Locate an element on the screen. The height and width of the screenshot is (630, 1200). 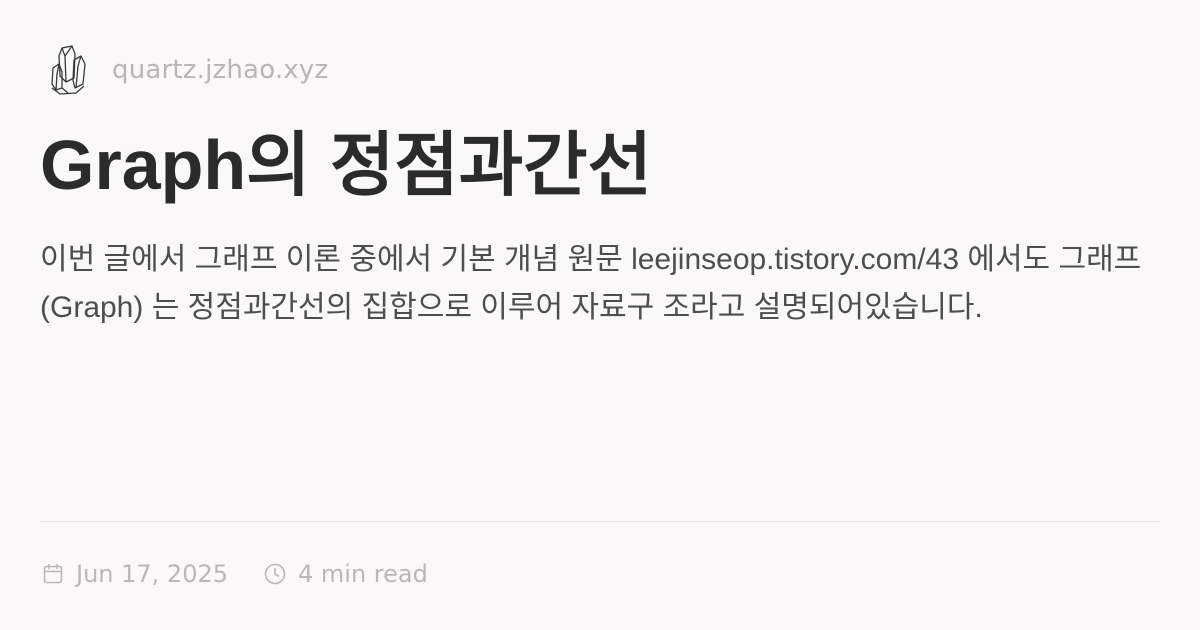
clock-icon is located at coordinates (275, 574).